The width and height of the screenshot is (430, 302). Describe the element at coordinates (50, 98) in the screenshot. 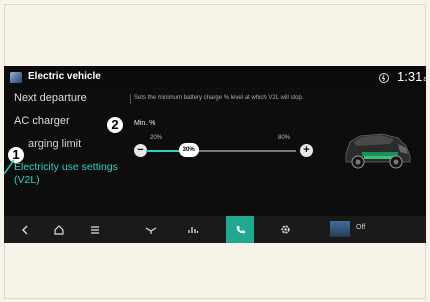

I see `menu-label: Next departure` at that location.